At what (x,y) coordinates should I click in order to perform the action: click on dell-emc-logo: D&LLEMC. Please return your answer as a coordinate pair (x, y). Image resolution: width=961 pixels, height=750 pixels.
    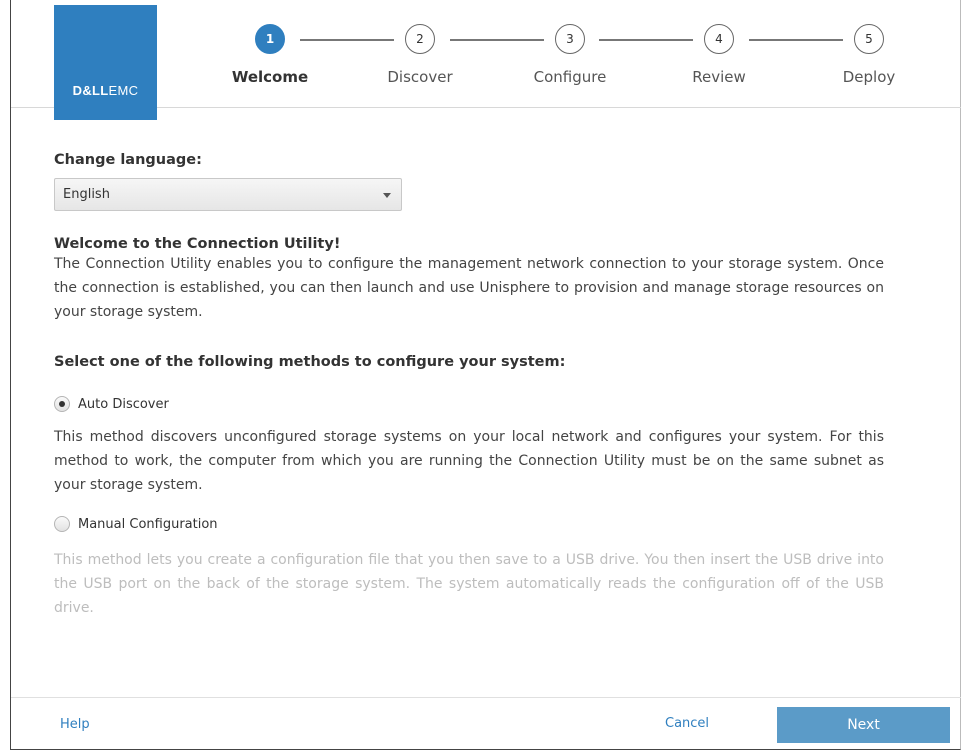
    Looking at the image, I should click on (105, 62).